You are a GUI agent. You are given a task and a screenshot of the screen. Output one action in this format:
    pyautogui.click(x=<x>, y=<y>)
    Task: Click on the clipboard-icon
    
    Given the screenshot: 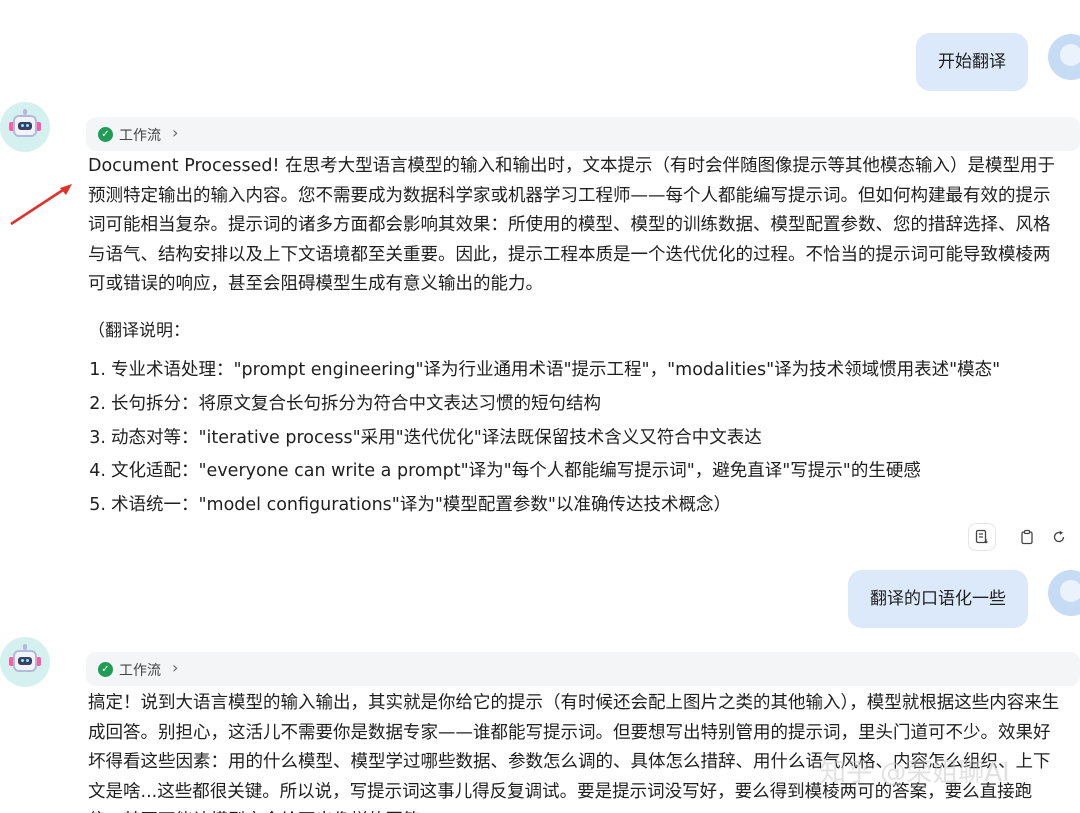 What is the action you would take?
    pyautogui.click(x=1027, y=537)
    